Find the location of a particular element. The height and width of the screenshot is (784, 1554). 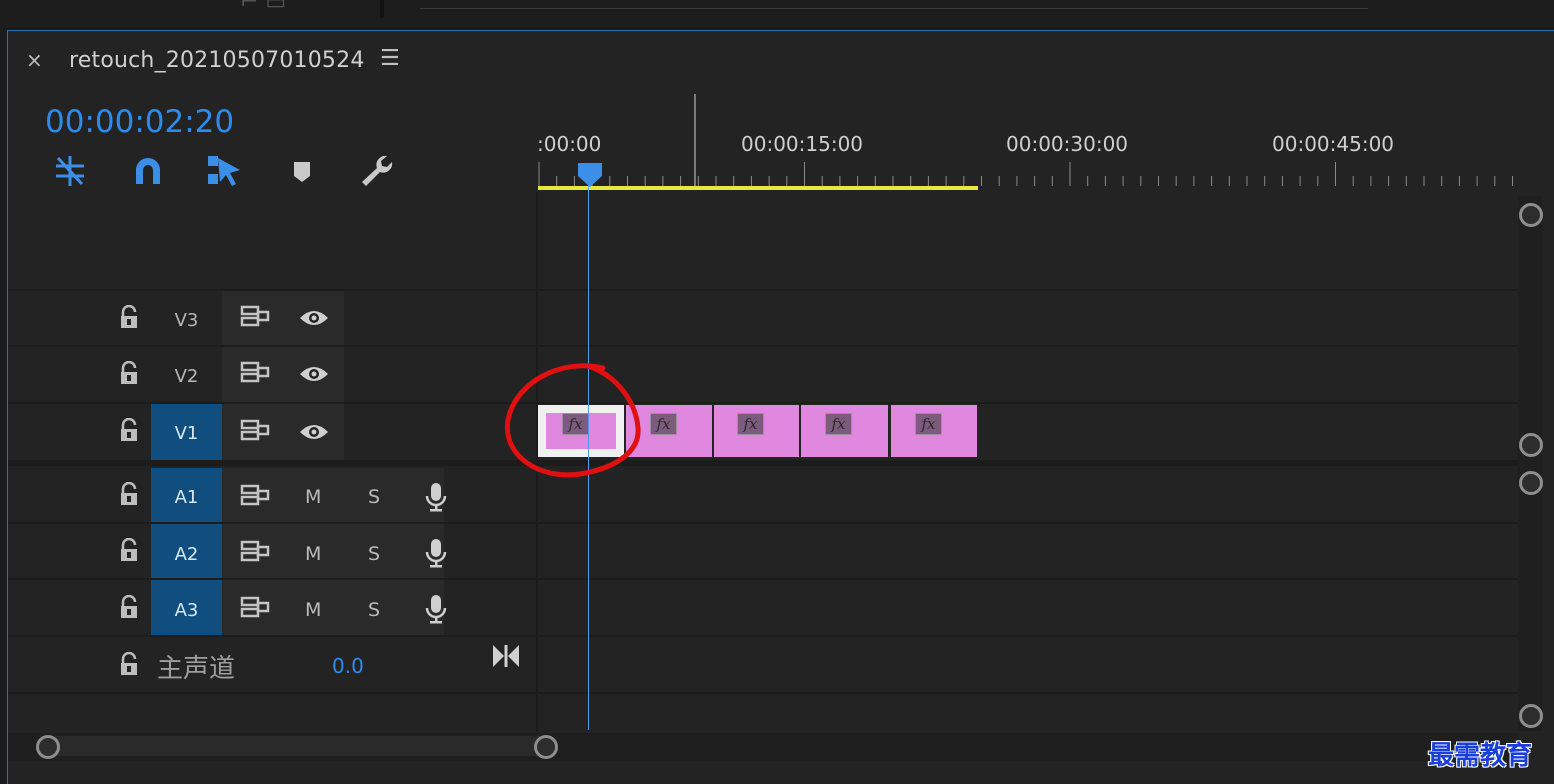

track-name-a3: A3 is located at coordinates (186, 607).